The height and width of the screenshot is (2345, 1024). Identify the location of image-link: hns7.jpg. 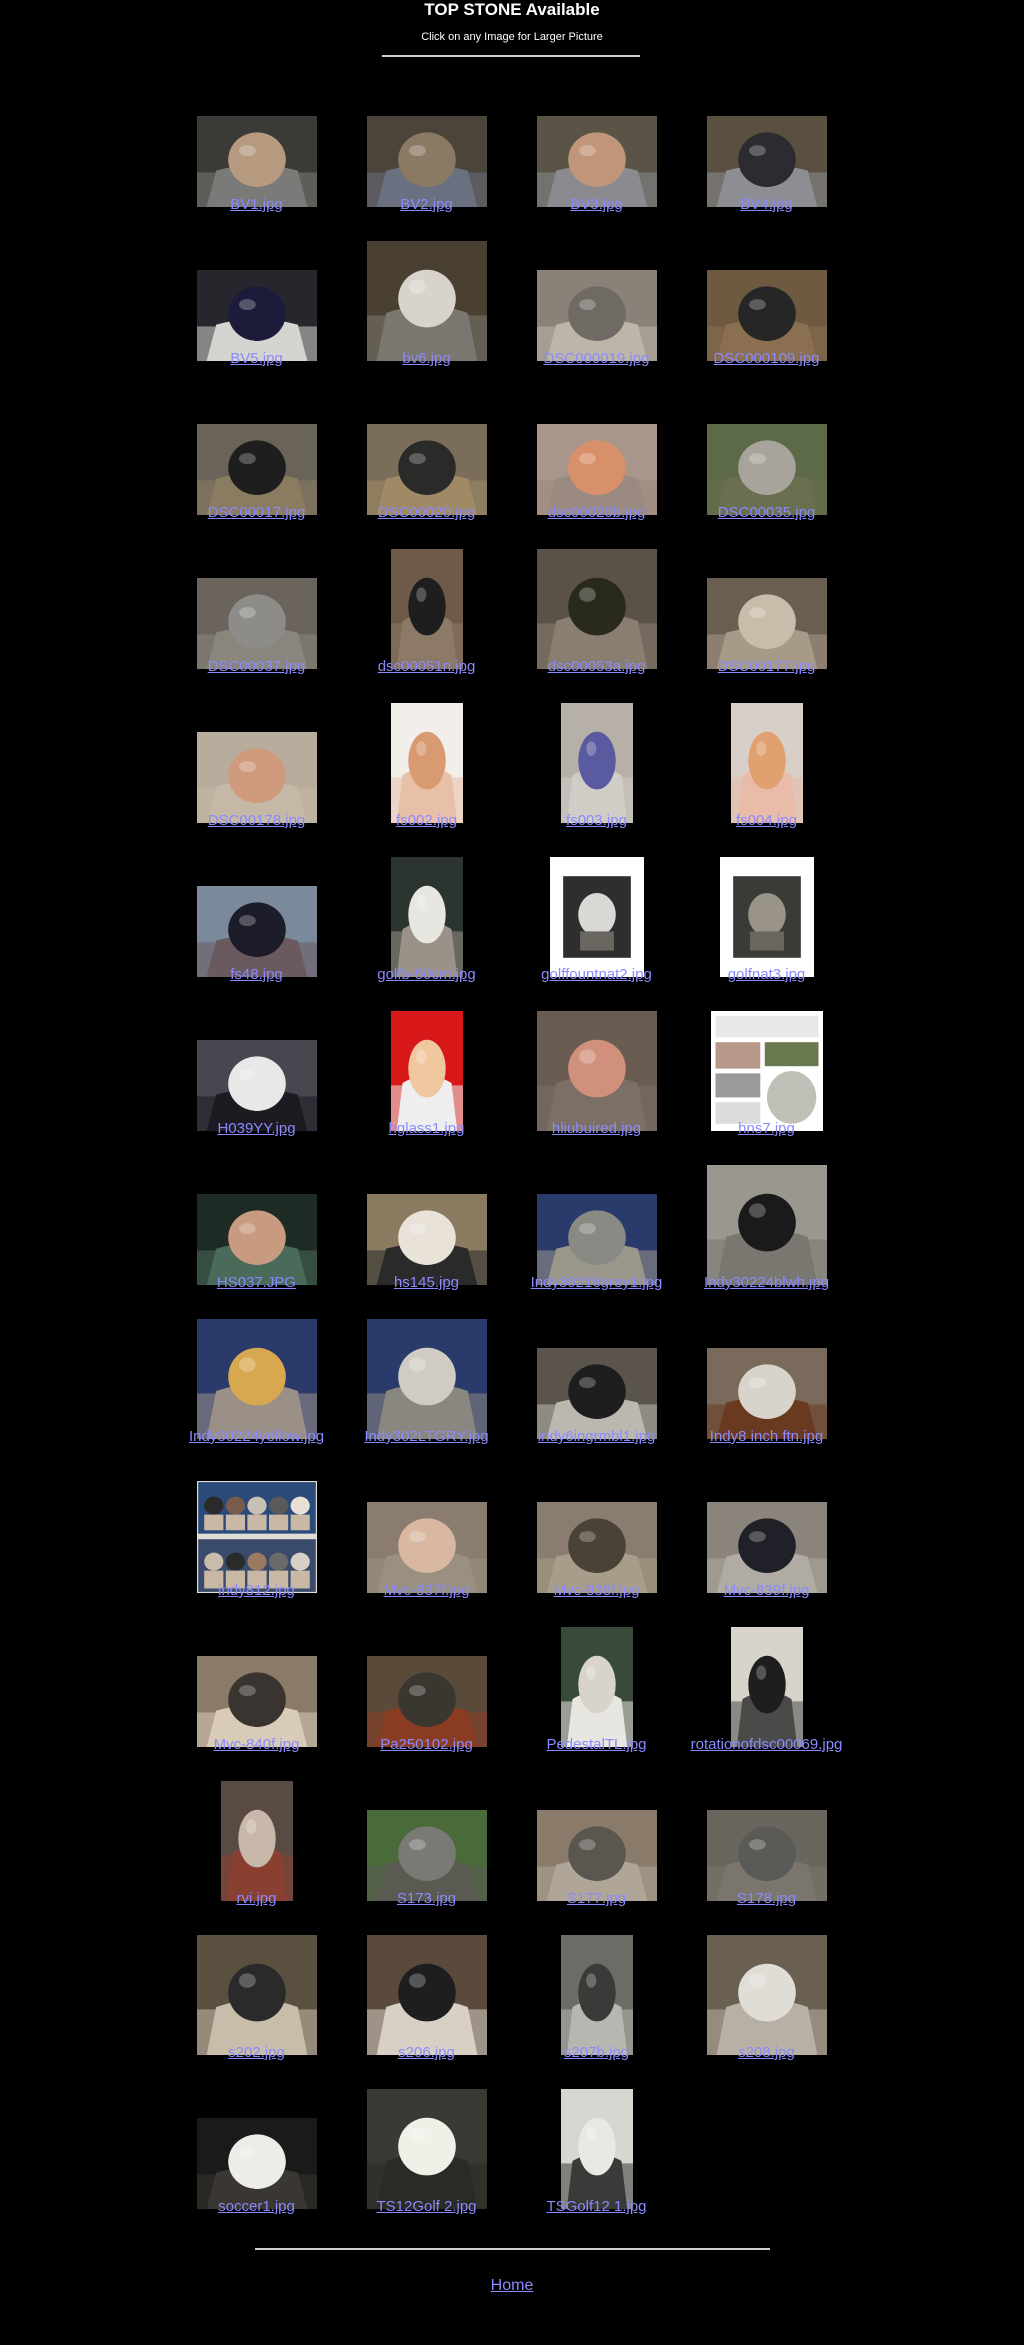
(766, 1129).